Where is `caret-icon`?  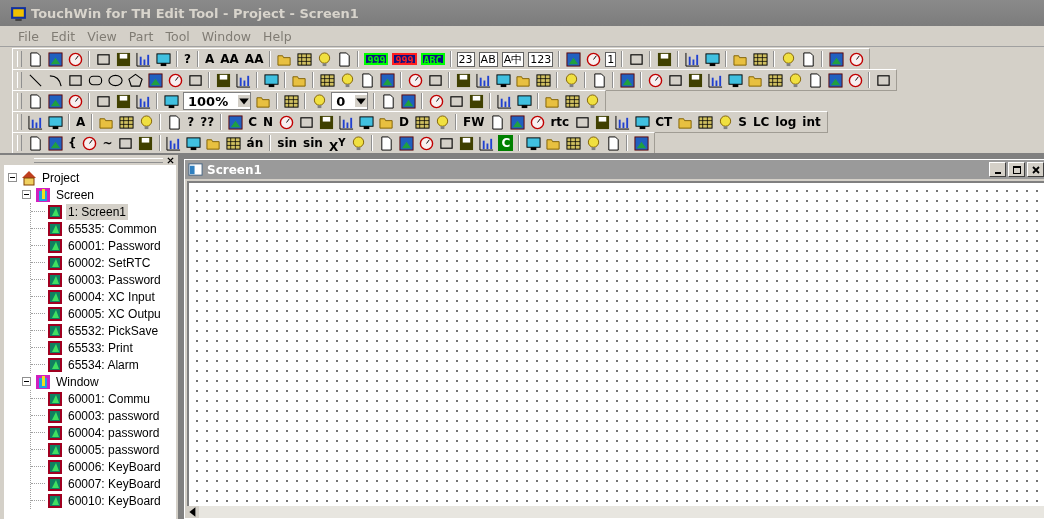 caret-icon is located at coordinates (361, 101).